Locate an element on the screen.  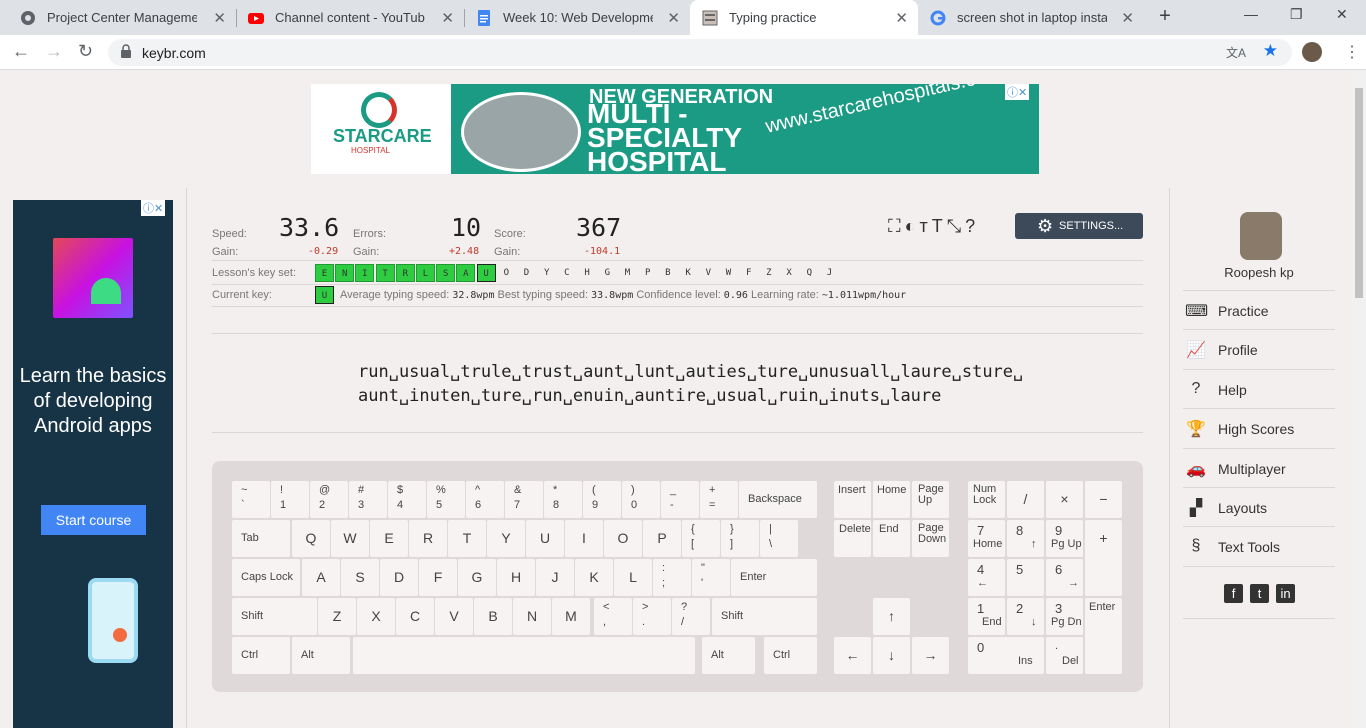
address-bar: keybr.com 文A ★ is located at coordinates (700, 52).